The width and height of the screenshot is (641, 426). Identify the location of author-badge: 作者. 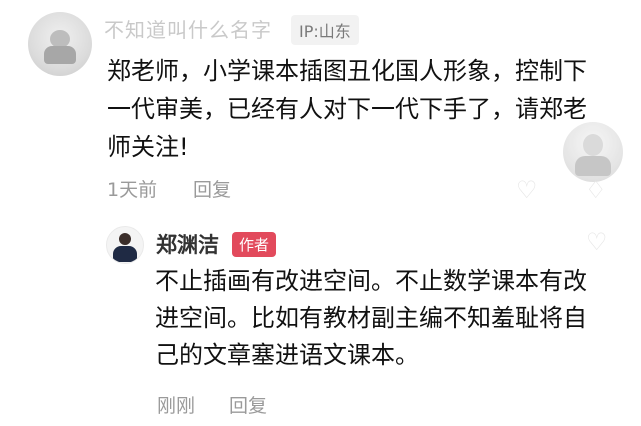
(254, 244).